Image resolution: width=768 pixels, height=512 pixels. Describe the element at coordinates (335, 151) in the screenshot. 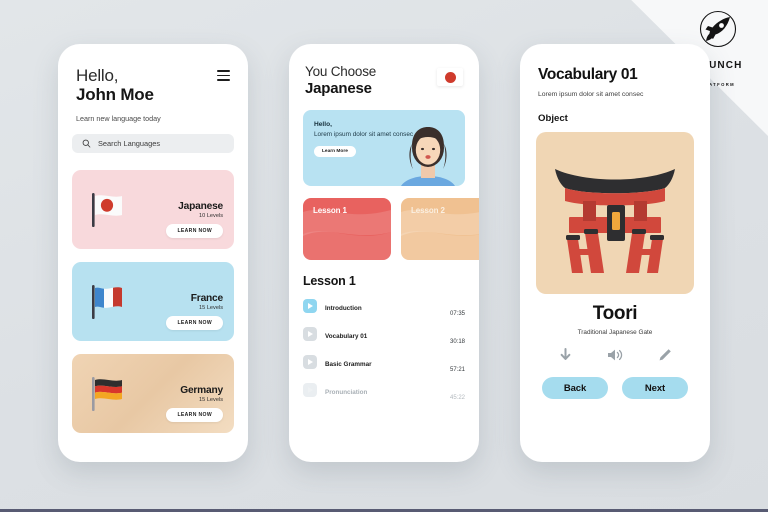

I see `learn-more-button: Learn More` at that location.